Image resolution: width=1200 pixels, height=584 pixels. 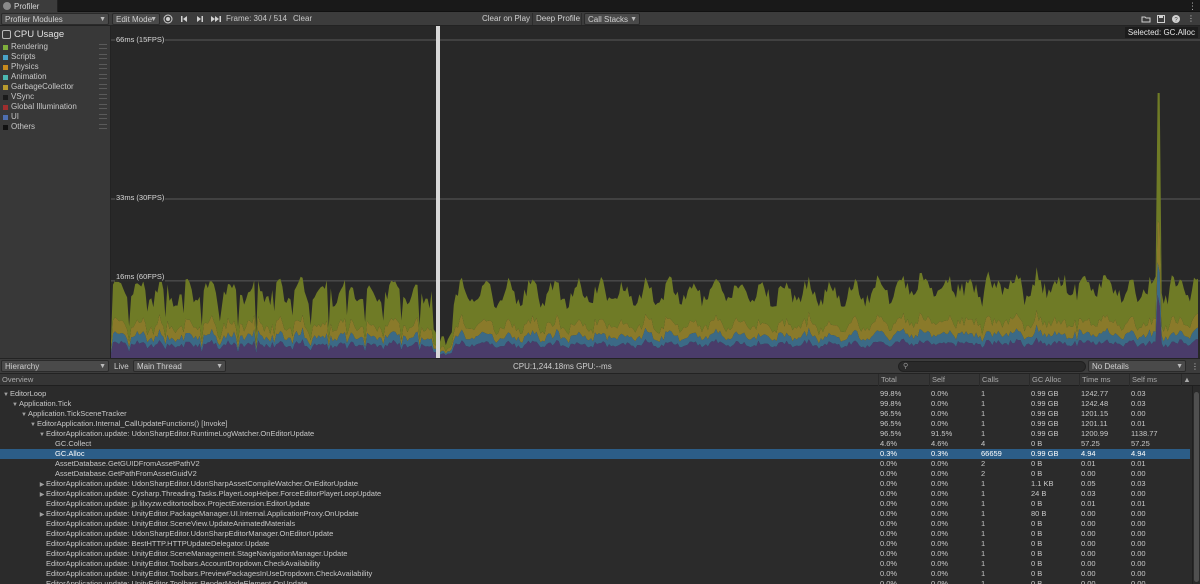 What do you see at coordinates (1140, 443) in the screenshot?
I see `row-self-ms: 57.25` at bounding box center [1140, 443].